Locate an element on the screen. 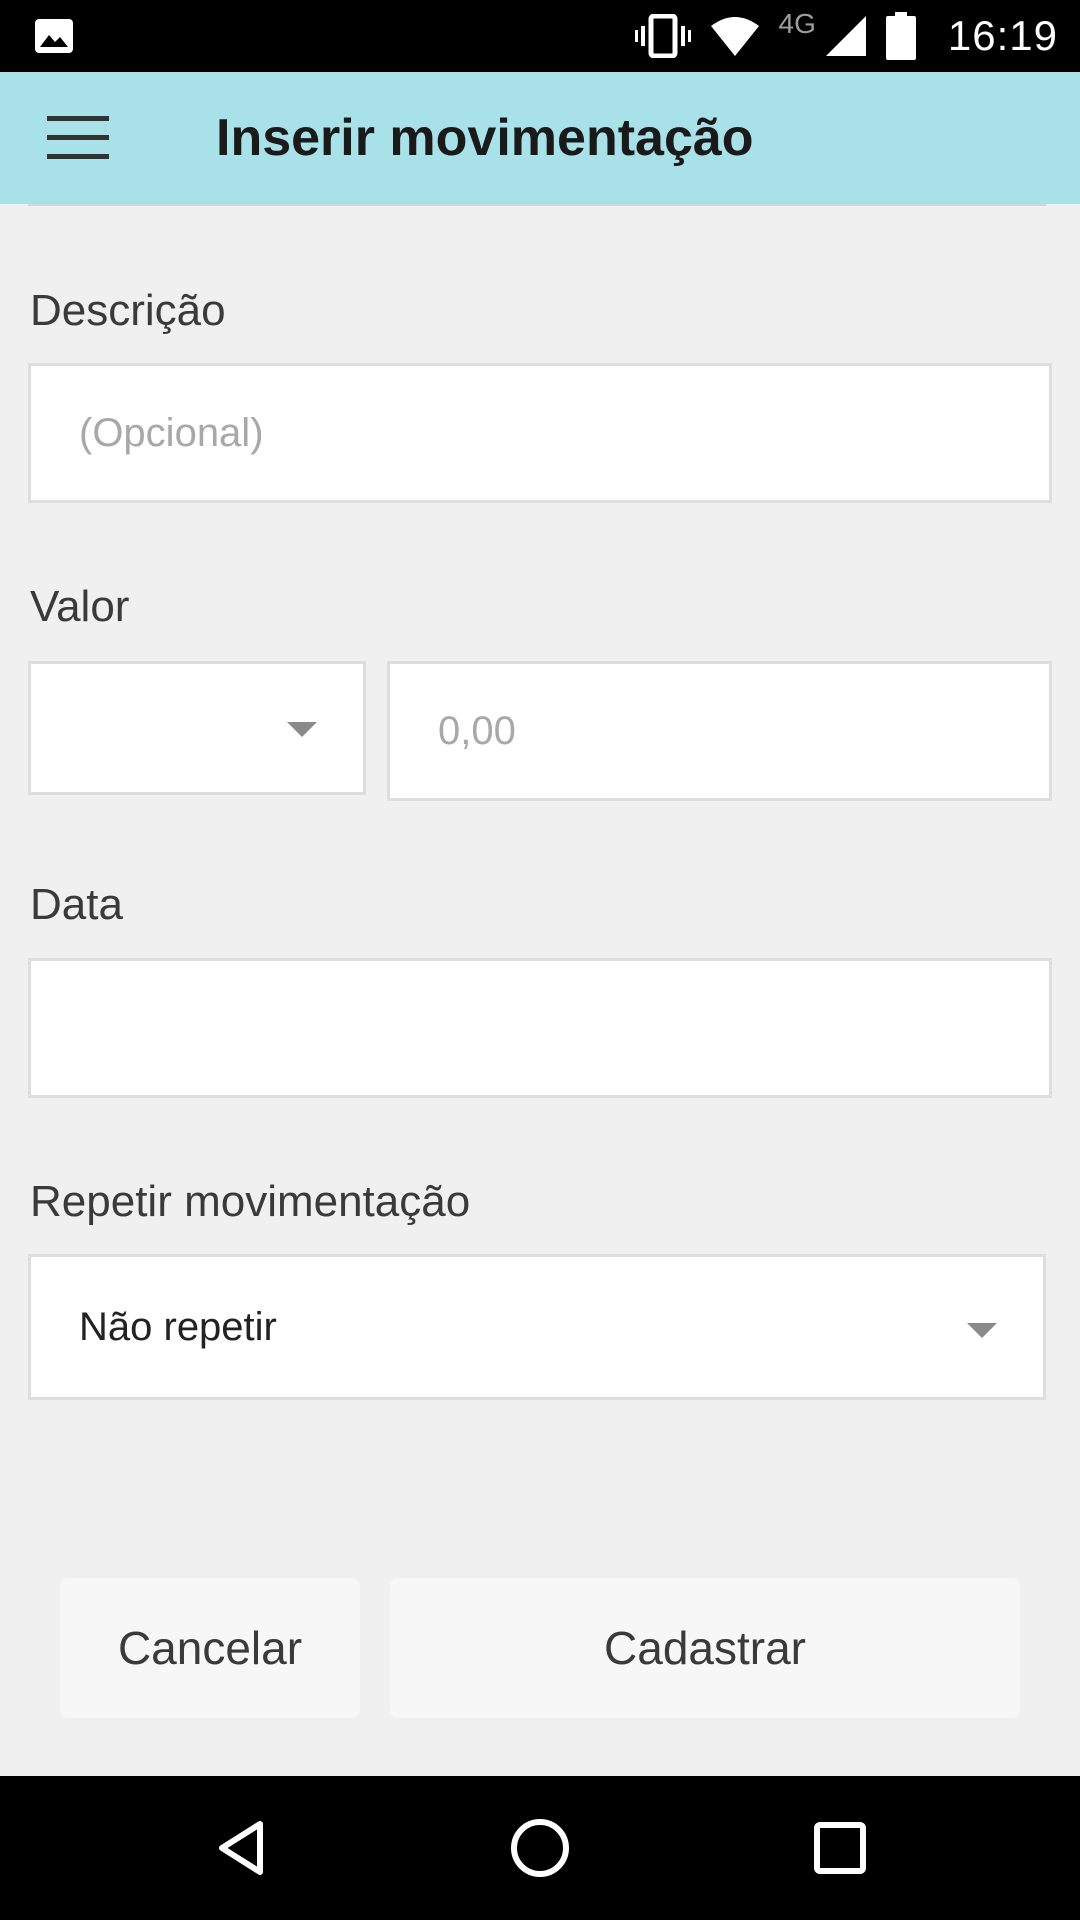 The height and width of the screenshot is (1920, 1080). descricao-label: Descrição is located at coordinates (128, 310).